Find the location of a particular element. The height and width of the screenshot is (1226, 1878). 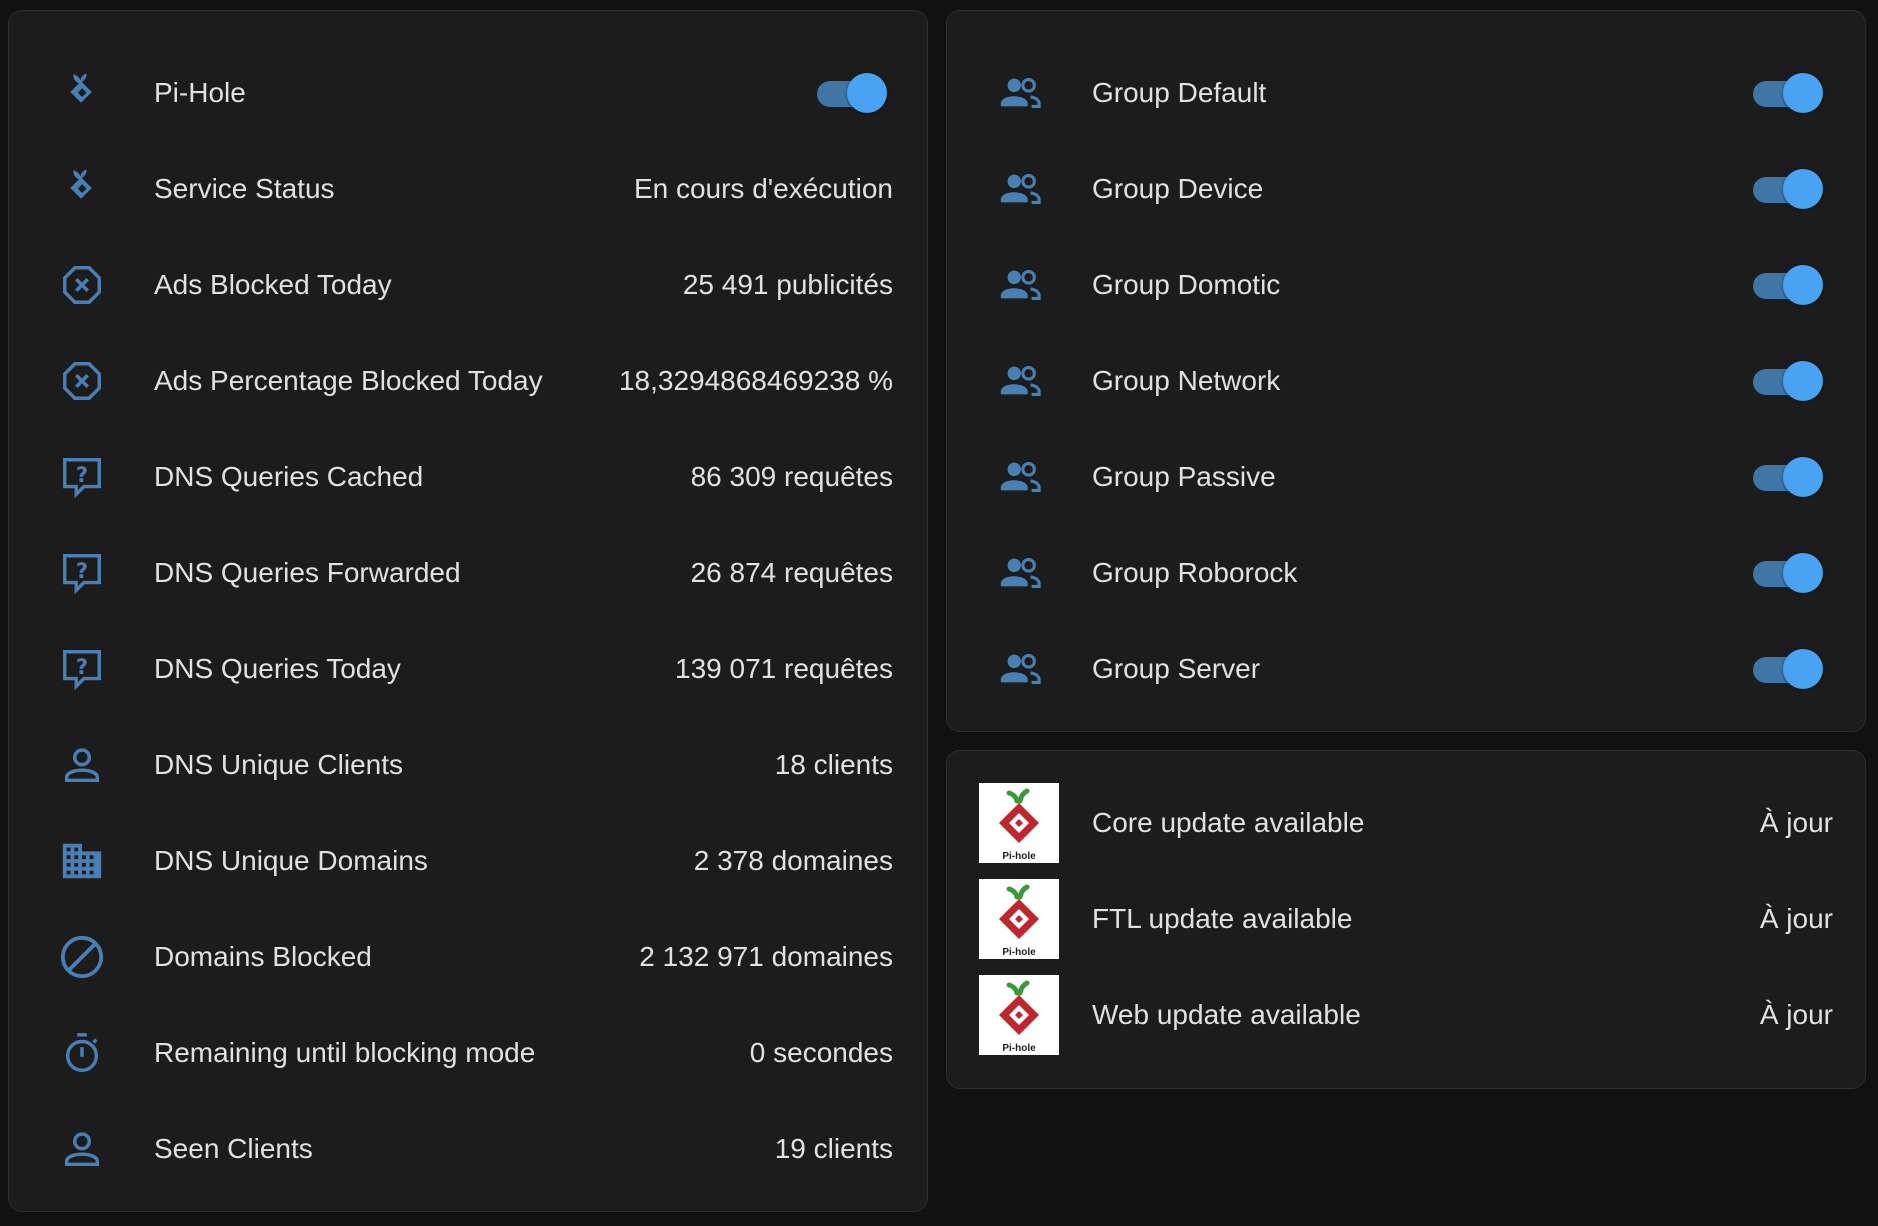

group-label: Group Default is located at coordinates (1179, 92).